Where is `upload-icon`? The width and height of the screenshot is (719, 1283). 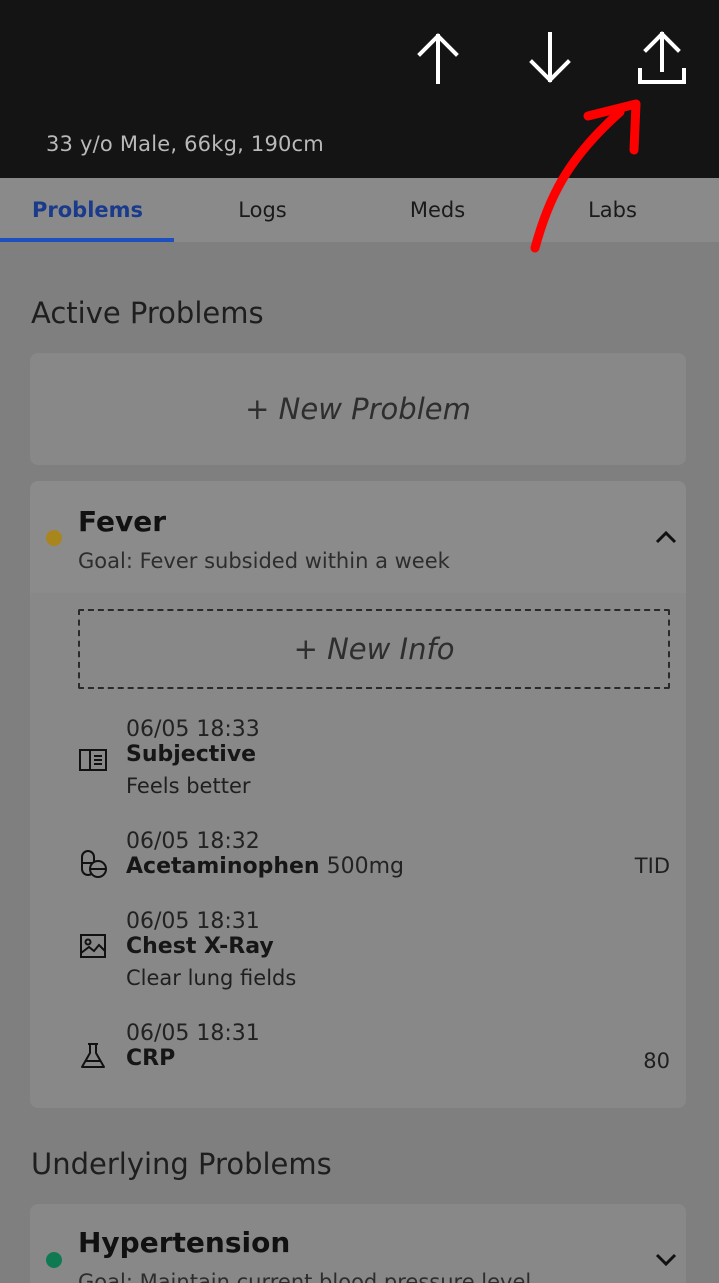 upload-icon is located at coordinates (662, 57).